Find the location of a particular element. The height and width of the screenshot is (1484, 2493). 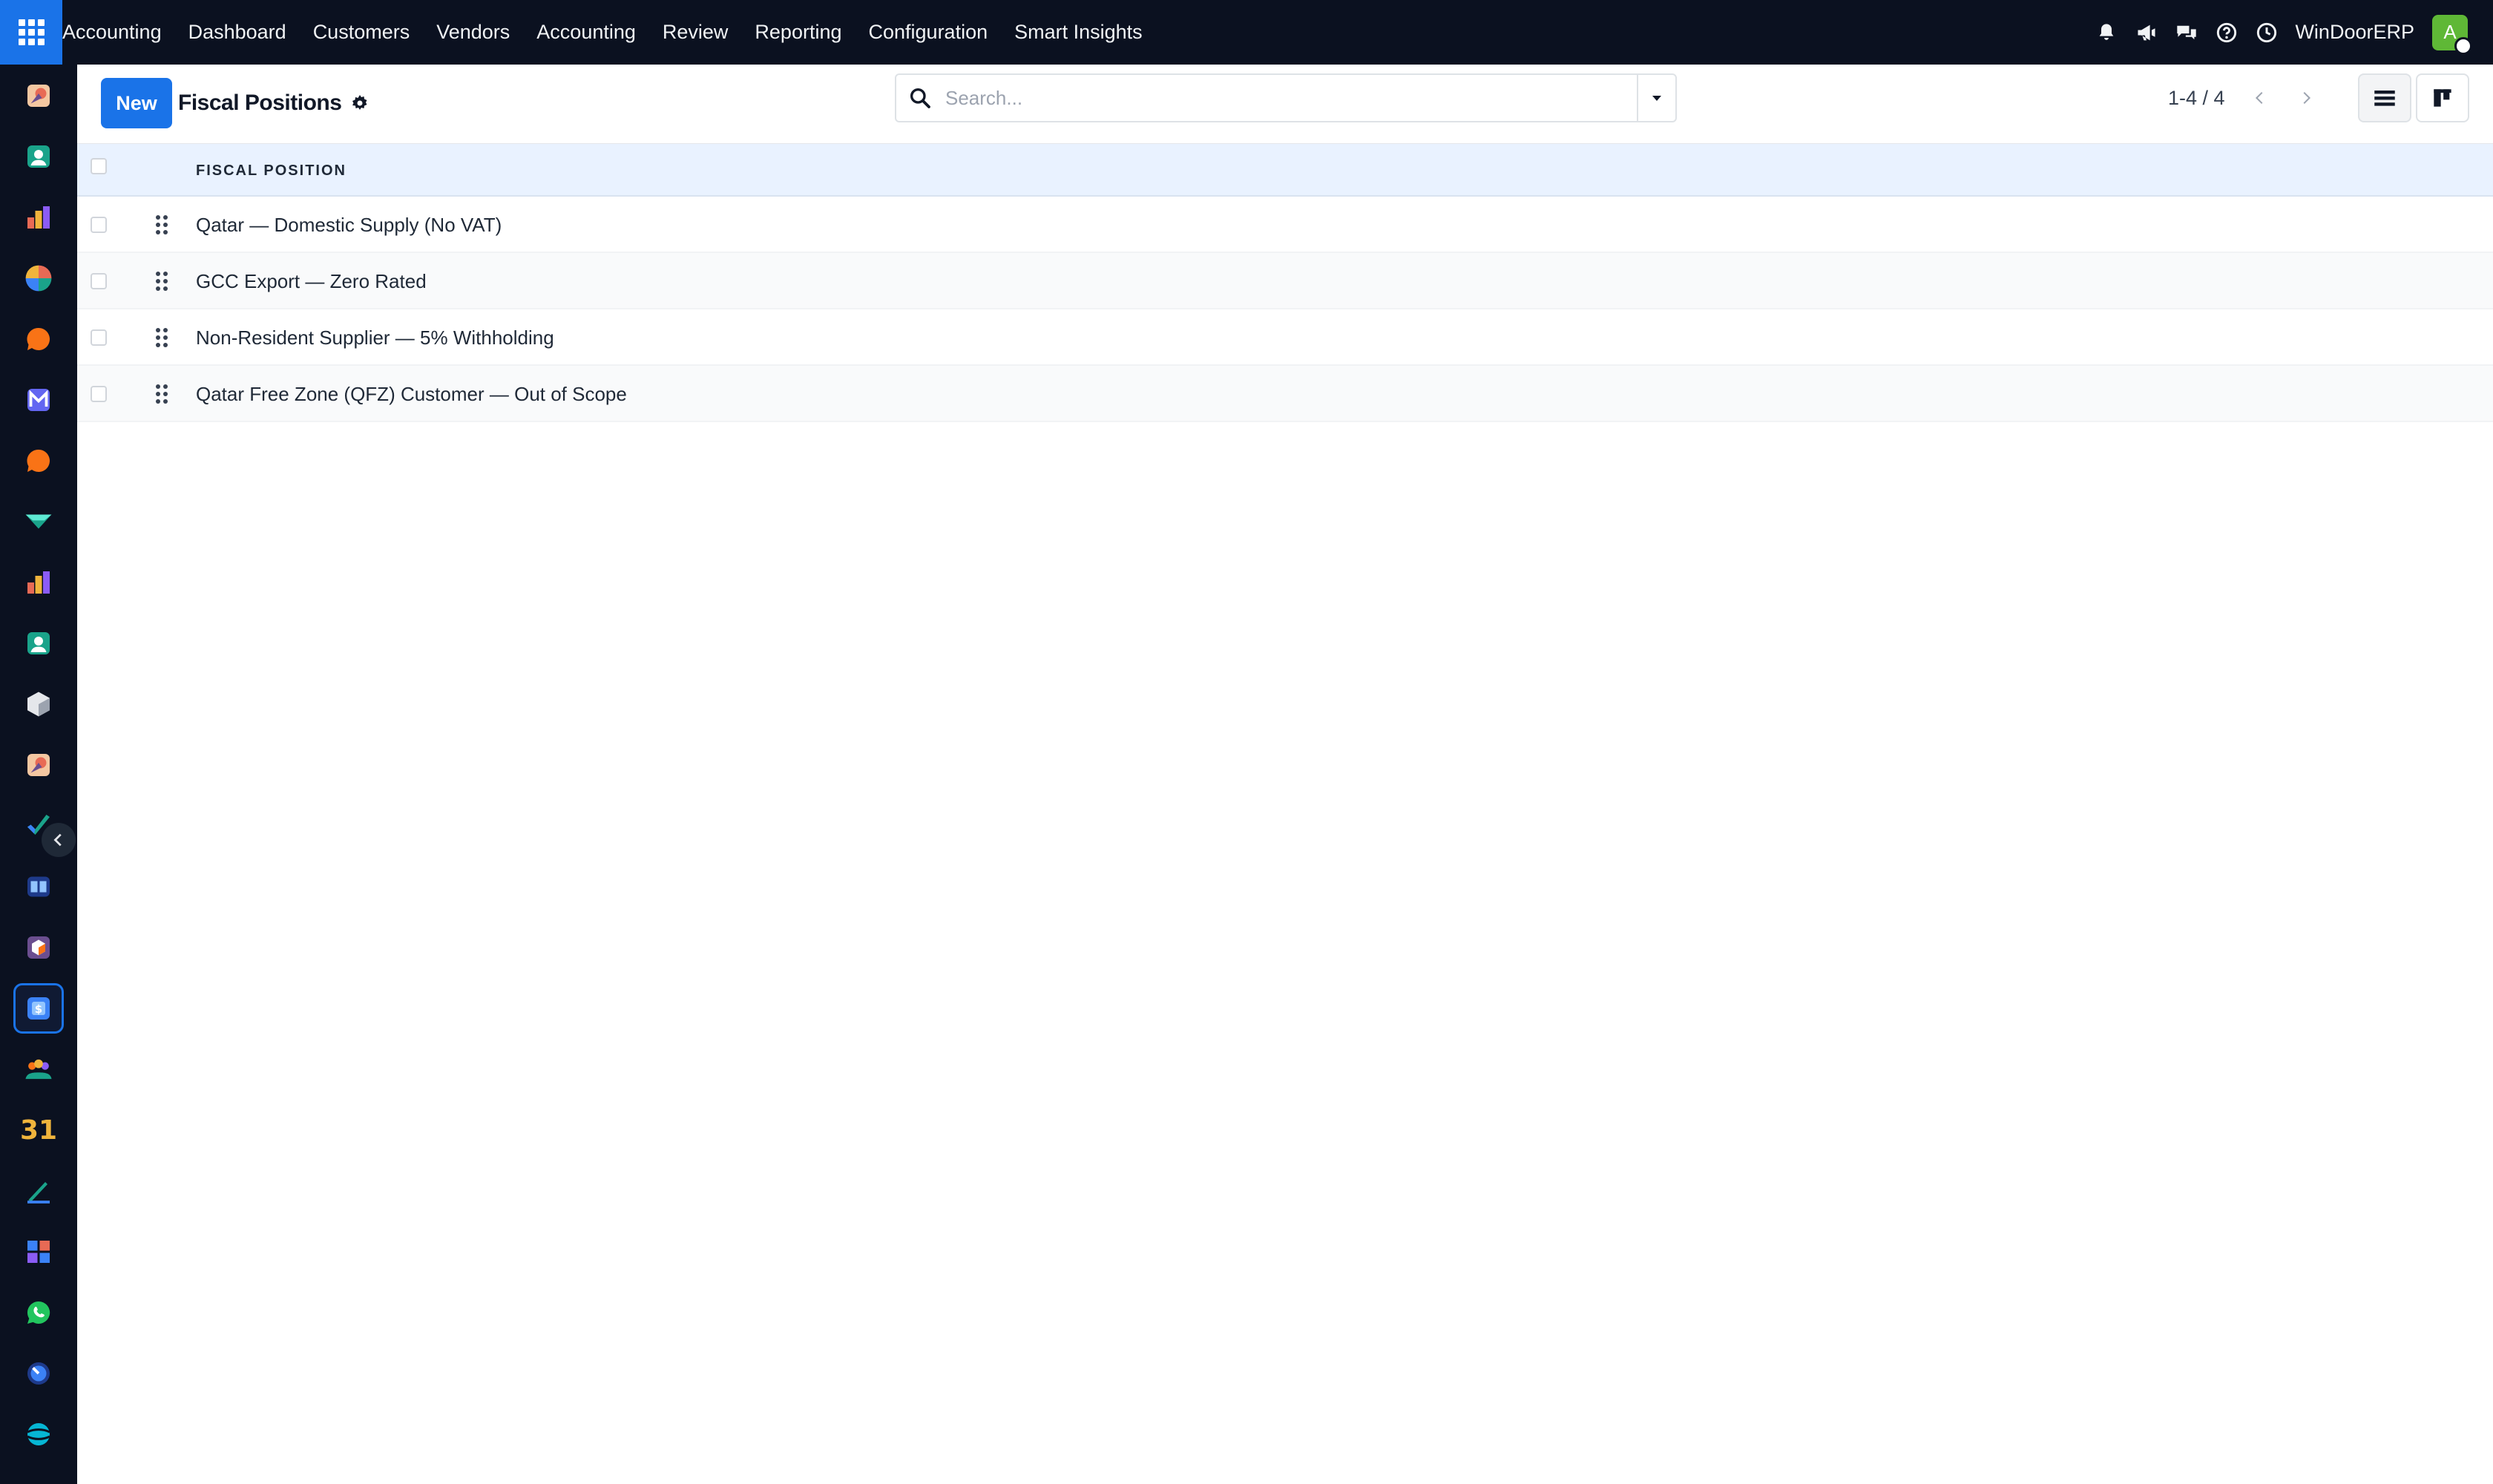

help-icon is located at coordinates (2227, 33).